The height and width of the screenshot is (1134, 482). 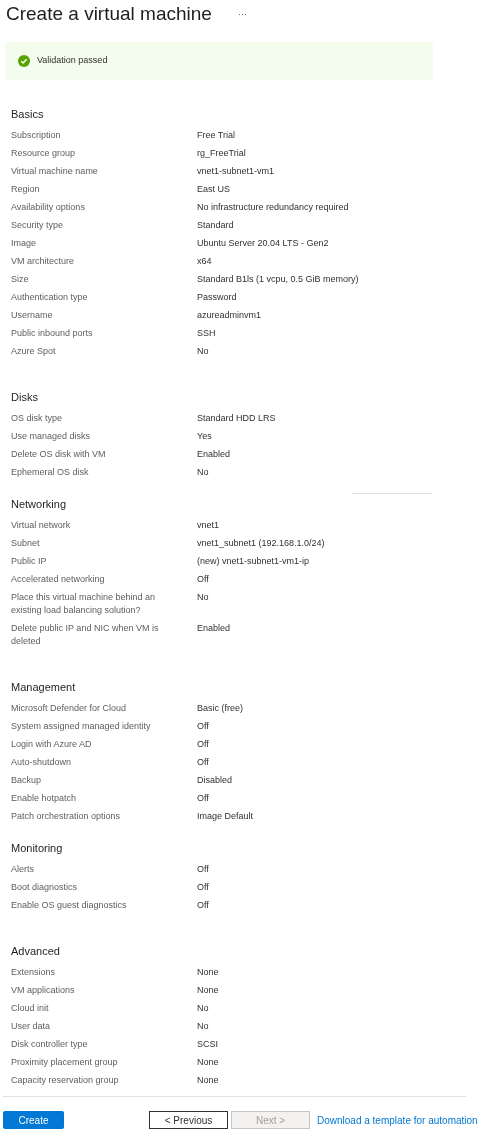 What do you see at coordinates (32, 315) in the screenshot?
I see `field-label: Username` at bounding box center [32, 315].